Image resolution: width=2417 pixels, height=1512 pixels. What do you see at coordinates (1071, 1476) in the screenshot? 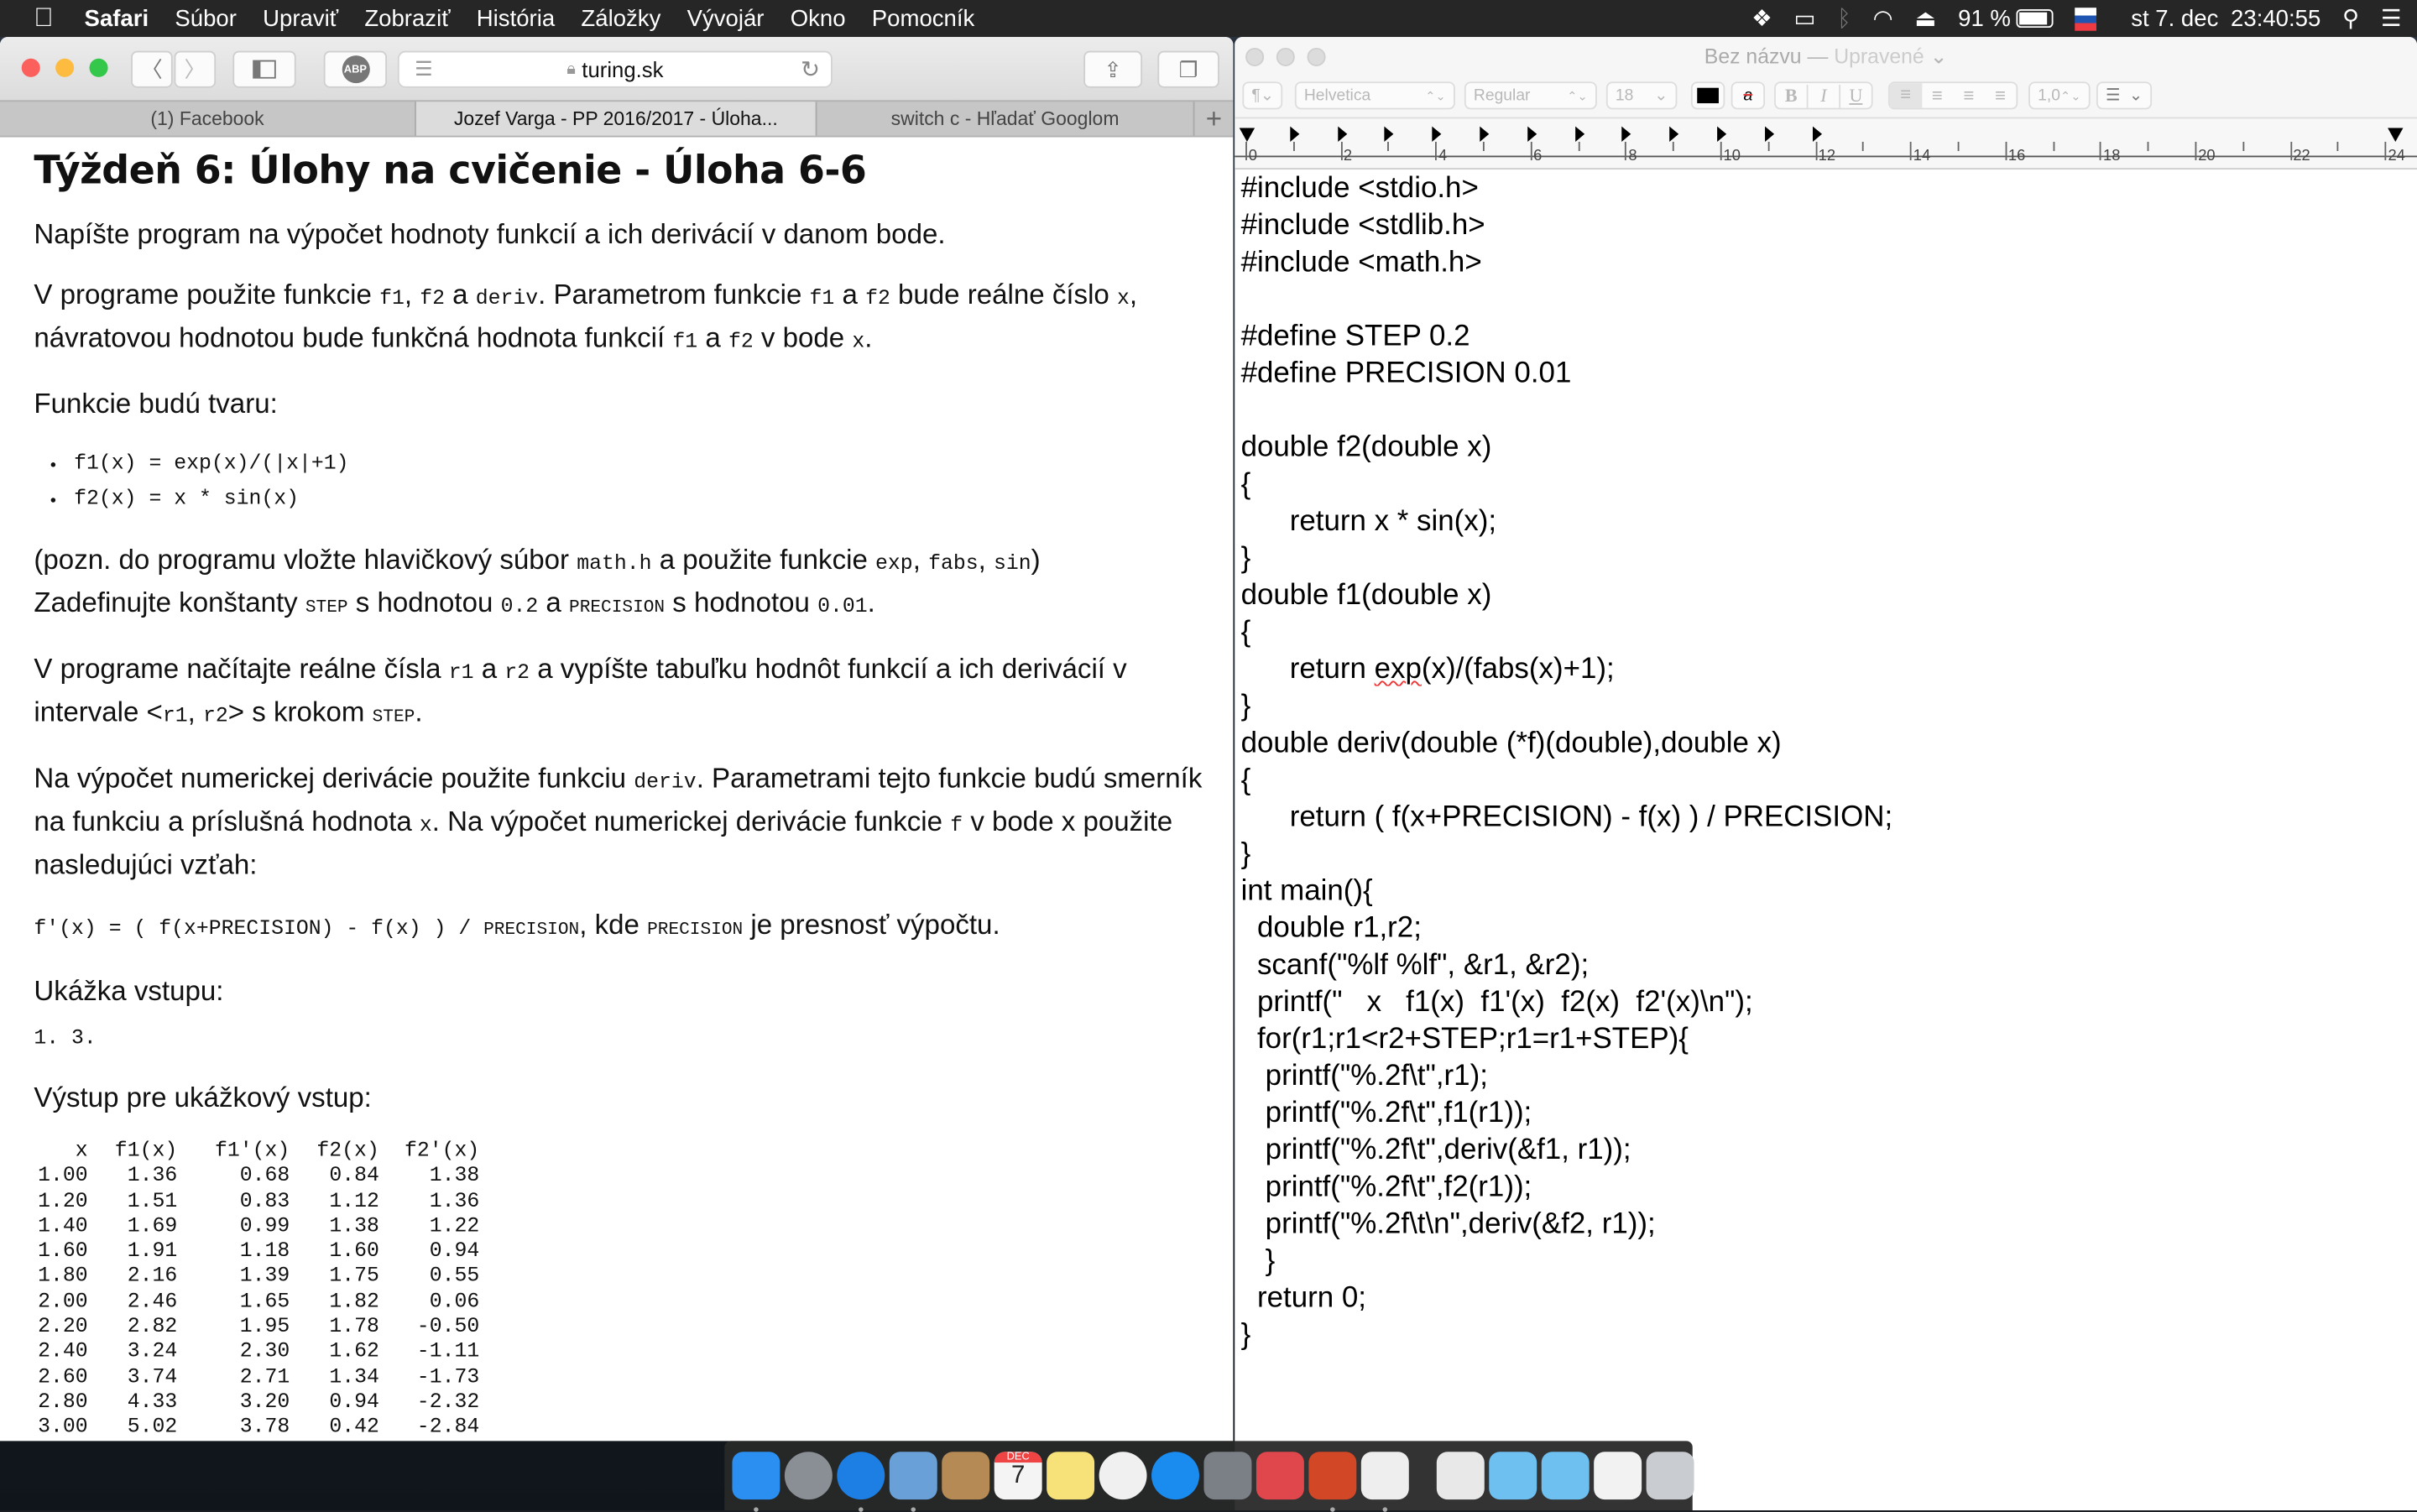
I see `dock-notes` at bounding box center [1071, 1476].